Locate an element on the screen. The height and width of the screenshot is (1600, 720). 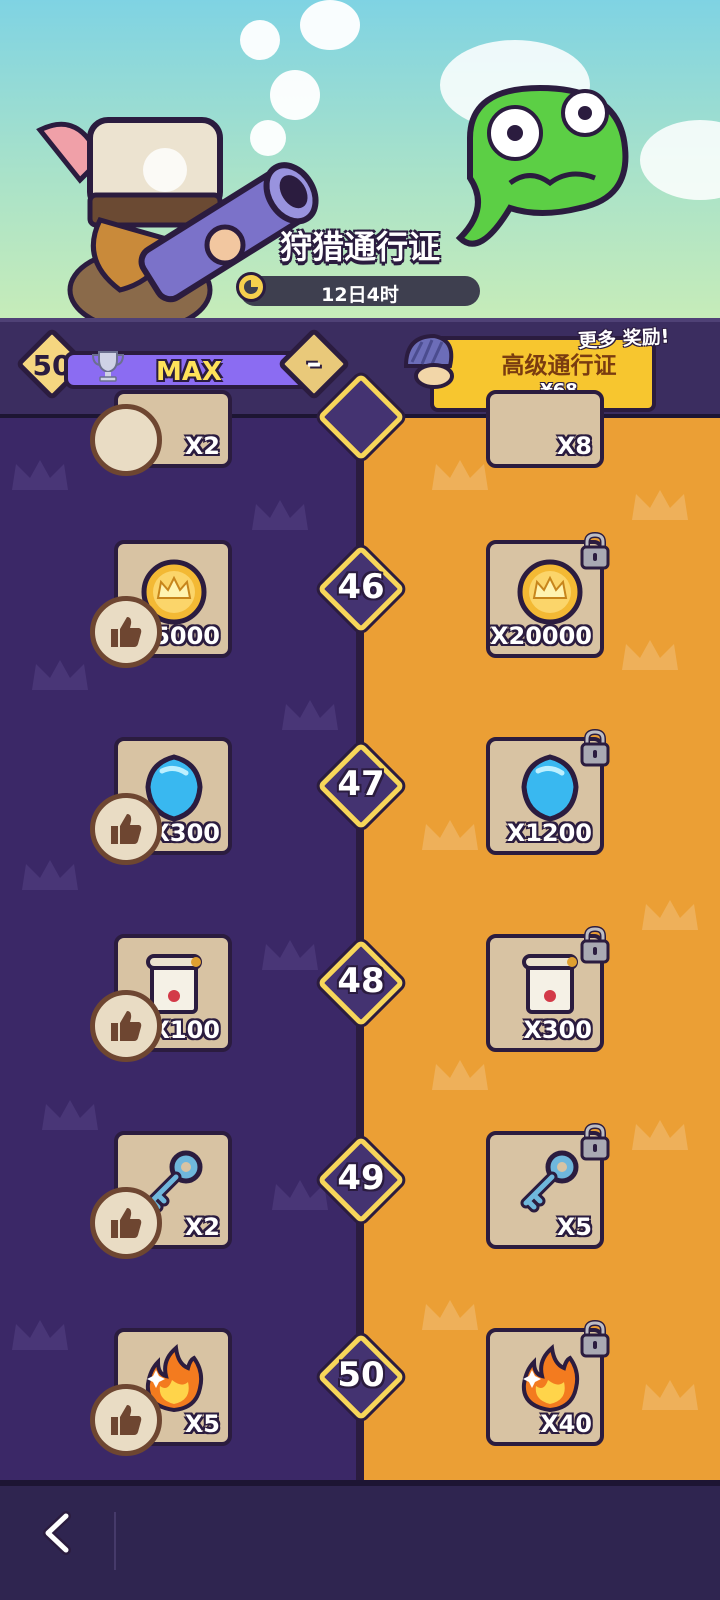
clock-icon is located at coordinates (251, 287).